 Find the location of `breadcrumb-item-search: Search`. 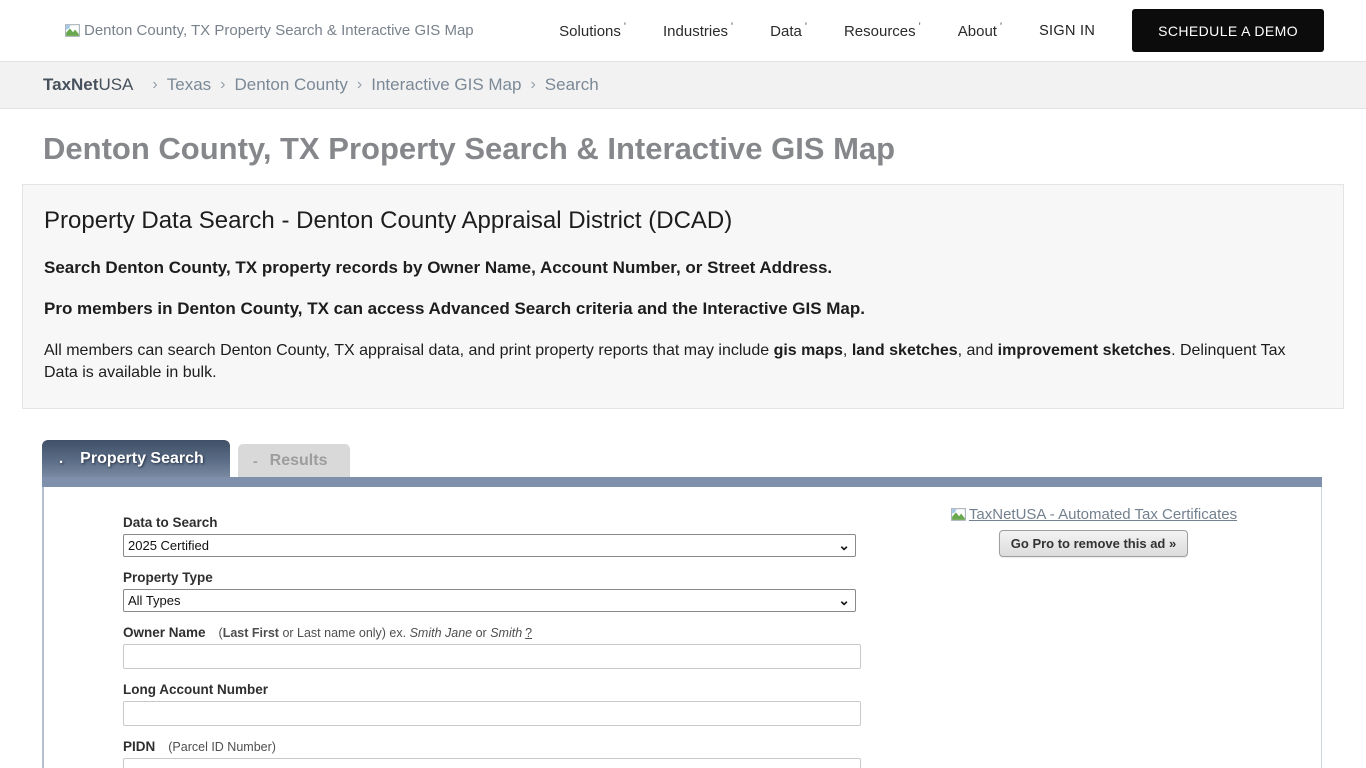

breadcrumb-item-search: Search is located at coordinates (572, 85).